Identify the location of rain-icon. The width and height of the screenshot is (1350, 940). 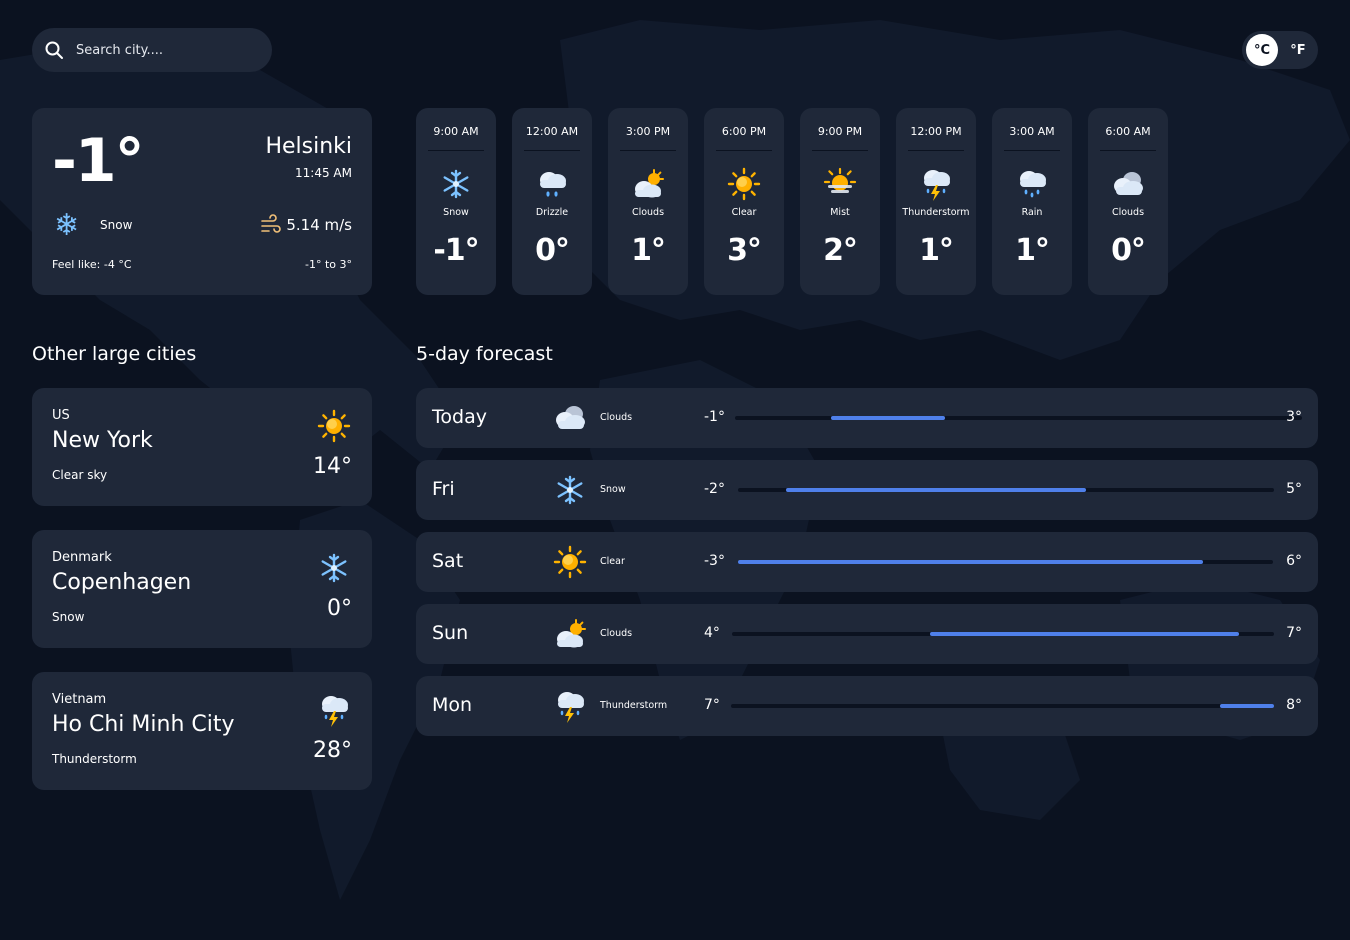
(1032, 184).